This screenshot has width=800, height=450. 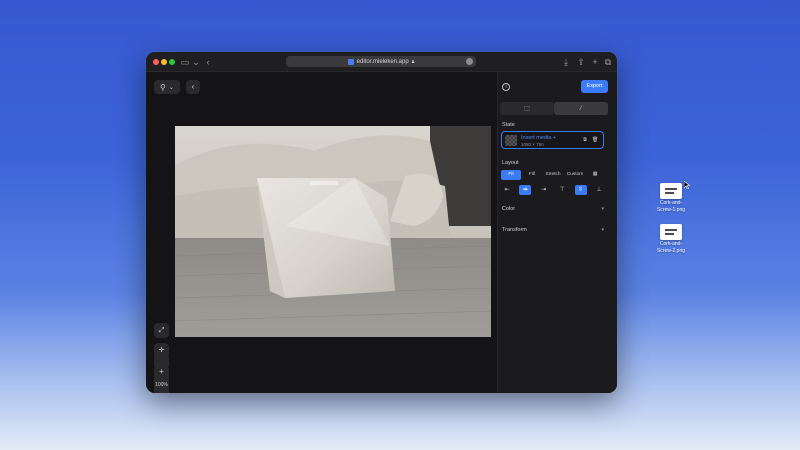 I want to click on zoom-level: 100%, so click(x=161, y=385).